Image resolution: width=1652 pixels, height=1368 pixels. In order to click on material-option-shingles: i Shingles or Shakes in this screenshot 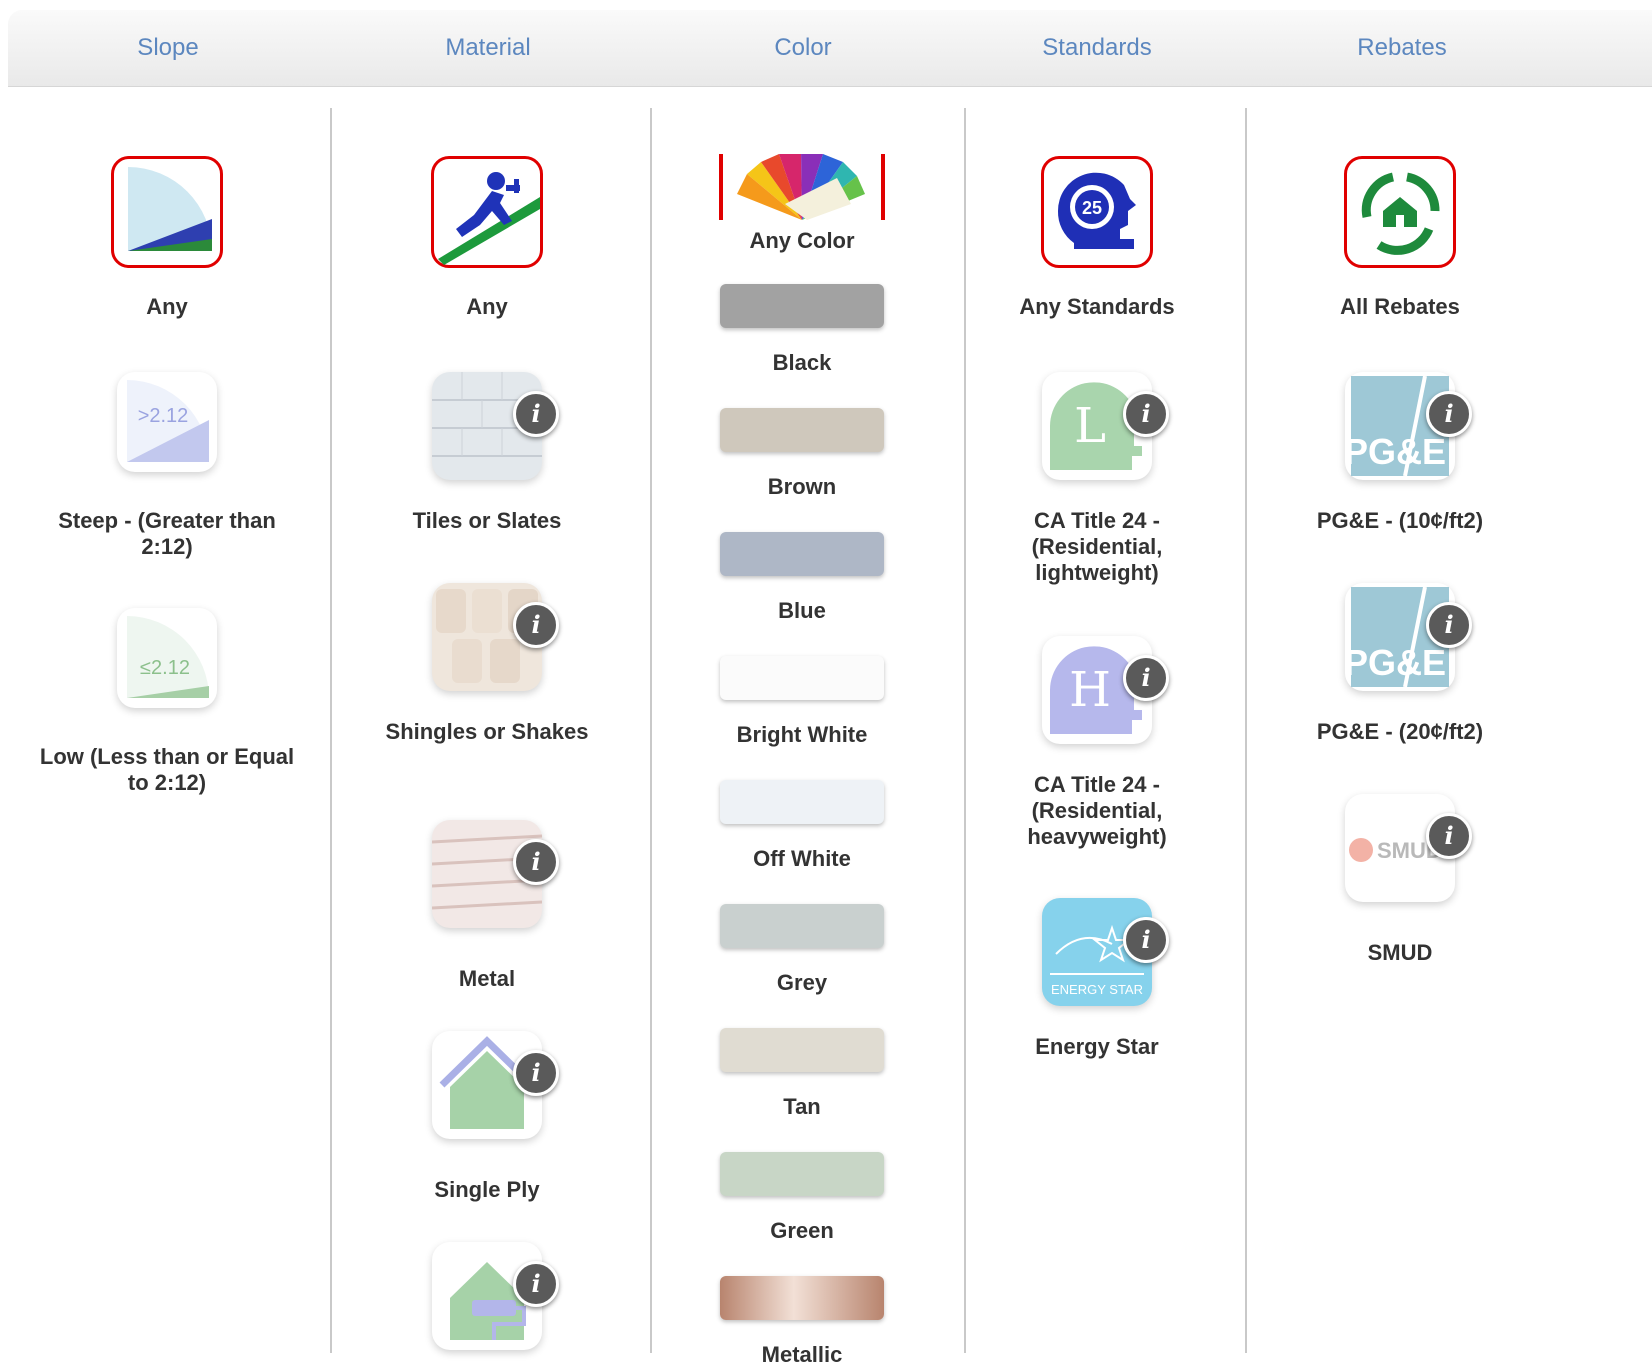, I will do `click(487, 683)`.